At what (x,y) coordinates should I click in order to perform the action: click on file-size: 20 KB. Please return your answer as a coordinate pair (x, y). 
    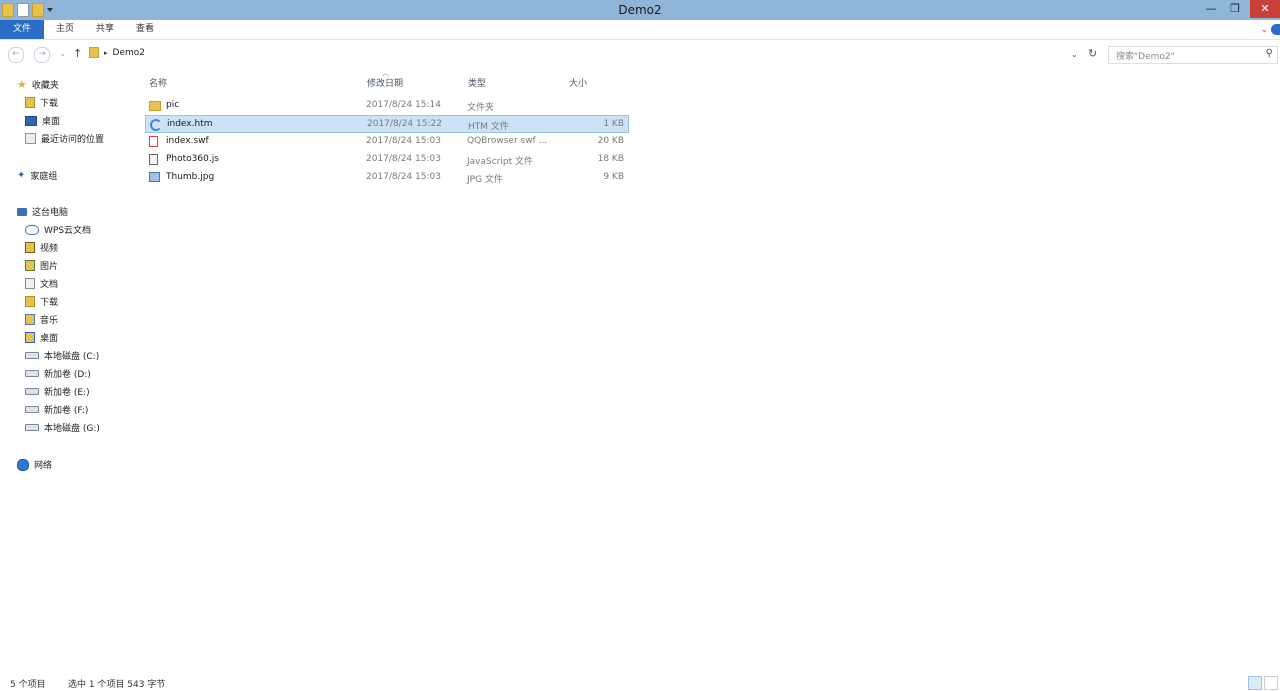
    Looking at the image, I should click on (610, 141).